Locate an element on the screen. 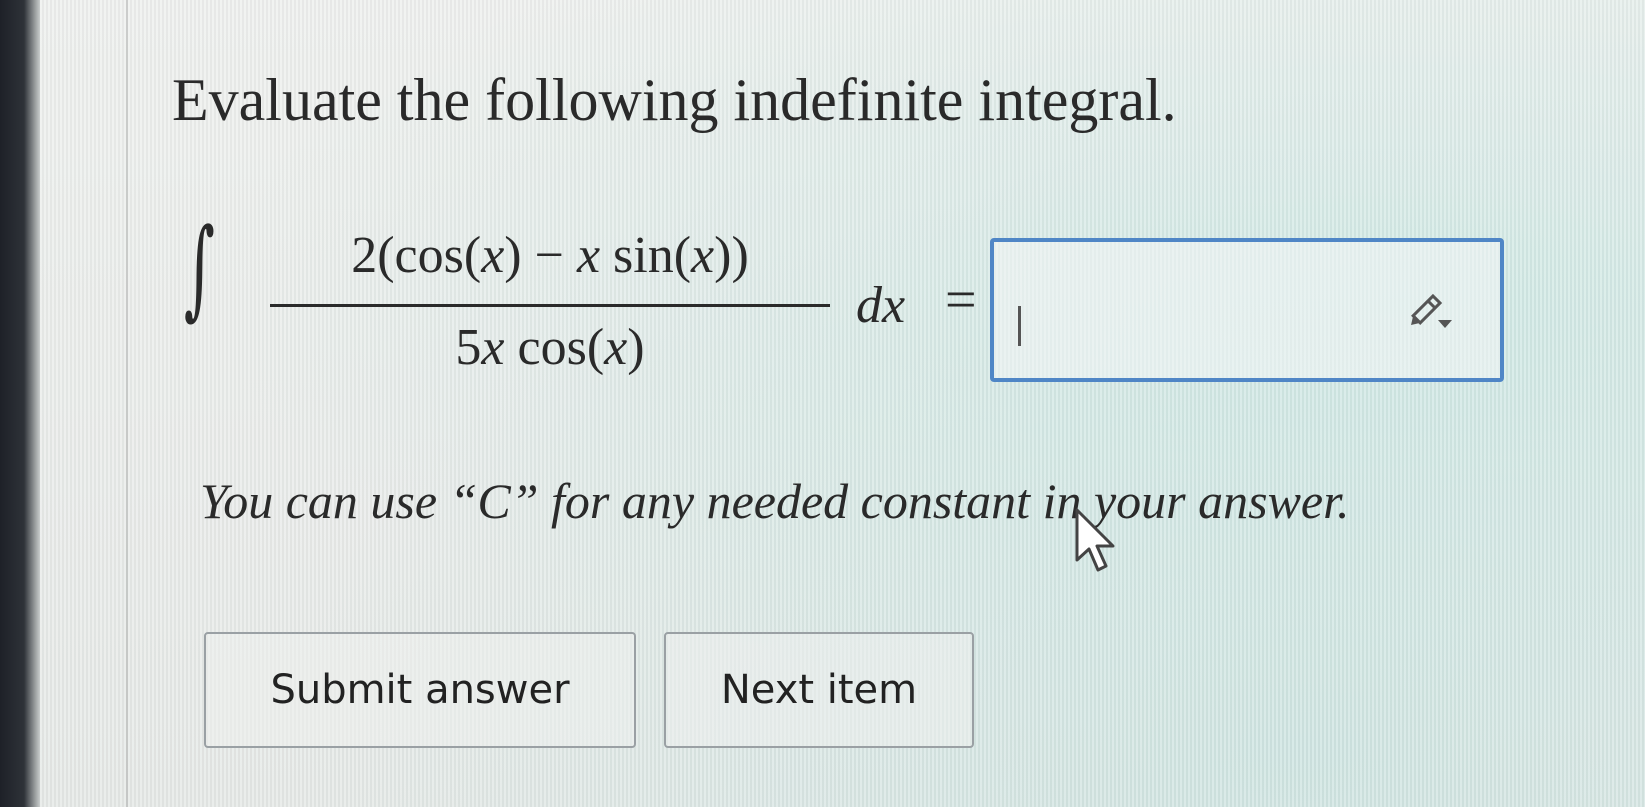 The width and height of the screenshot is (1645, 807). next-item-button: Next item is located at coordinates (819, 690).